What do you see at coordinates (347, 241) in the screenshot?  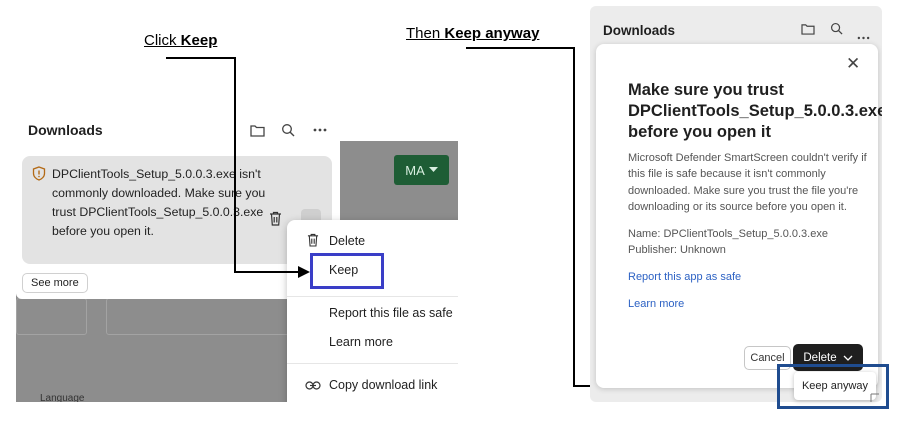 I see `menu-item-delete: Delete` at bounding box center [347, 241].